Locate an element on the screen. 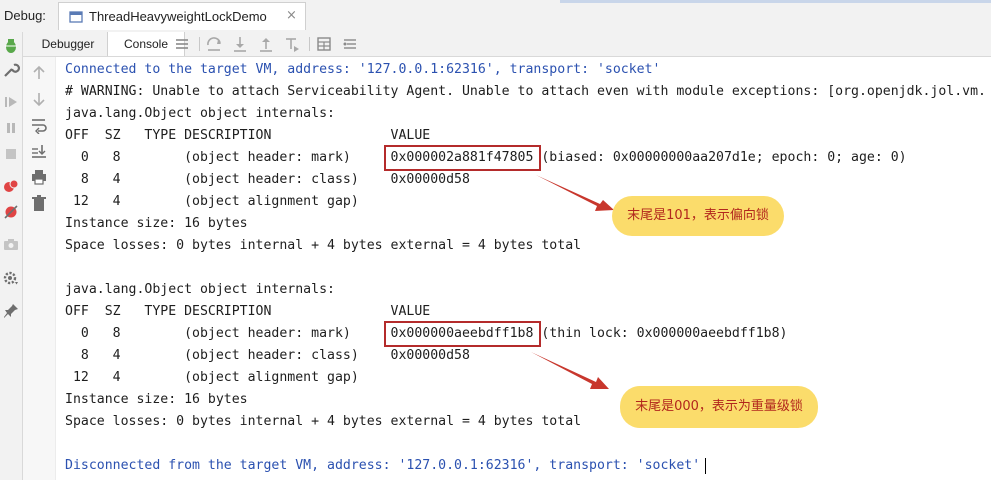  annotation-arrows is located at coordinates (572, 282).